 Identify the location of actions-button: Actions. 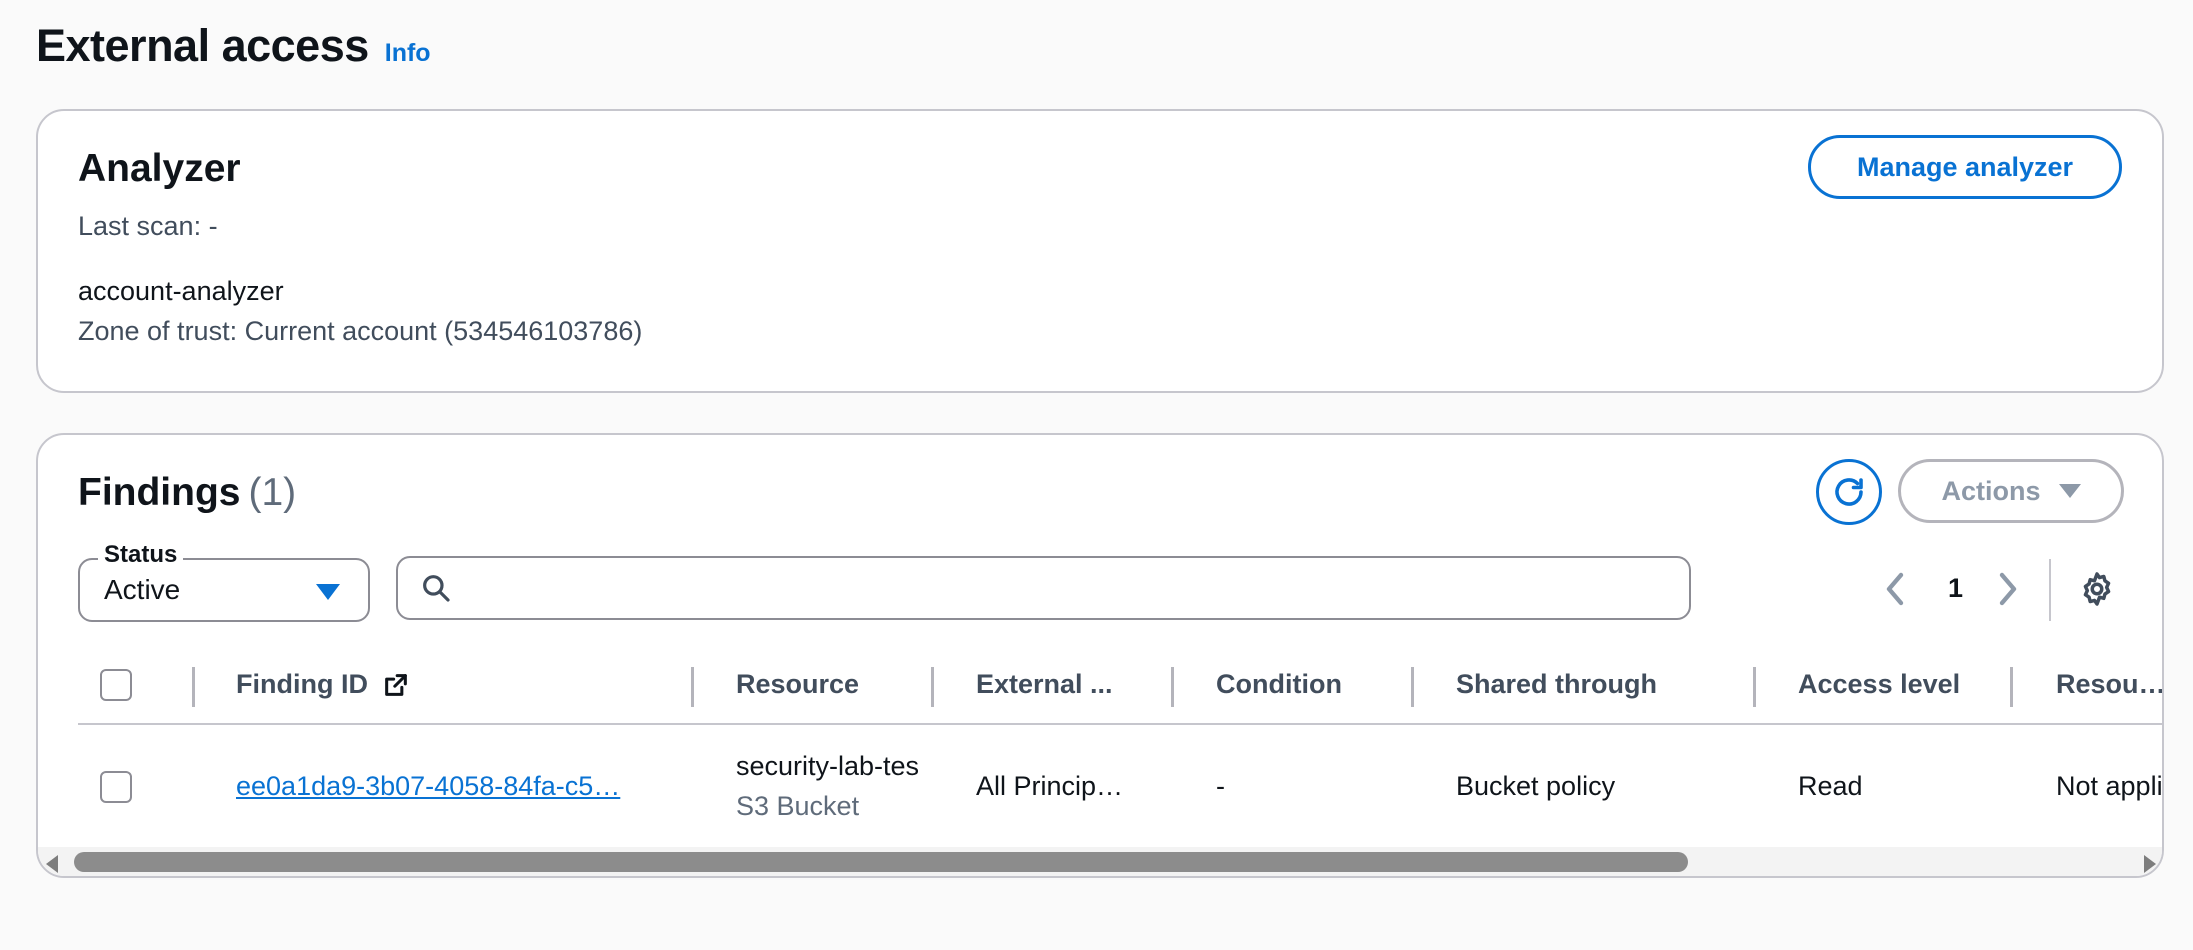
(2011, 491).